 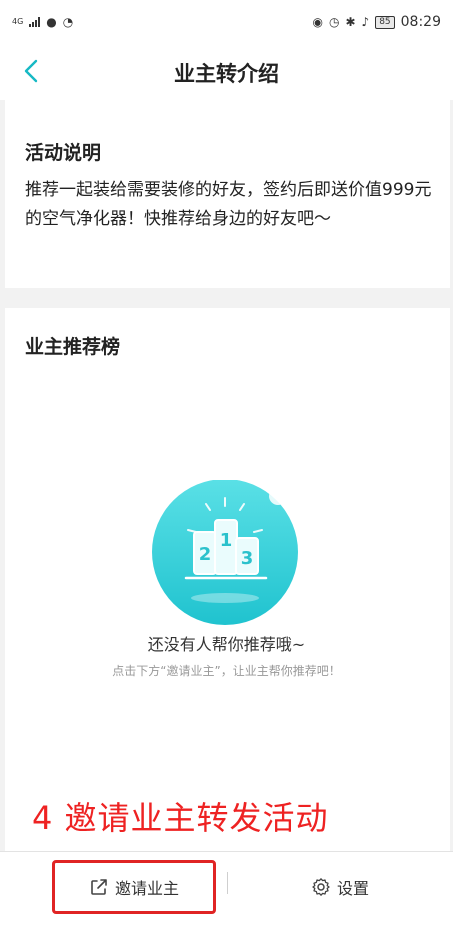 I want to click on button-divider, so click(x=227, y=883).